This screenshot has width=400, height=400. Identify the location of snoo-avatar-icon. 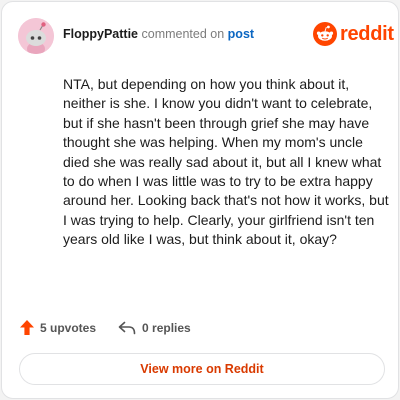
(36, 36).